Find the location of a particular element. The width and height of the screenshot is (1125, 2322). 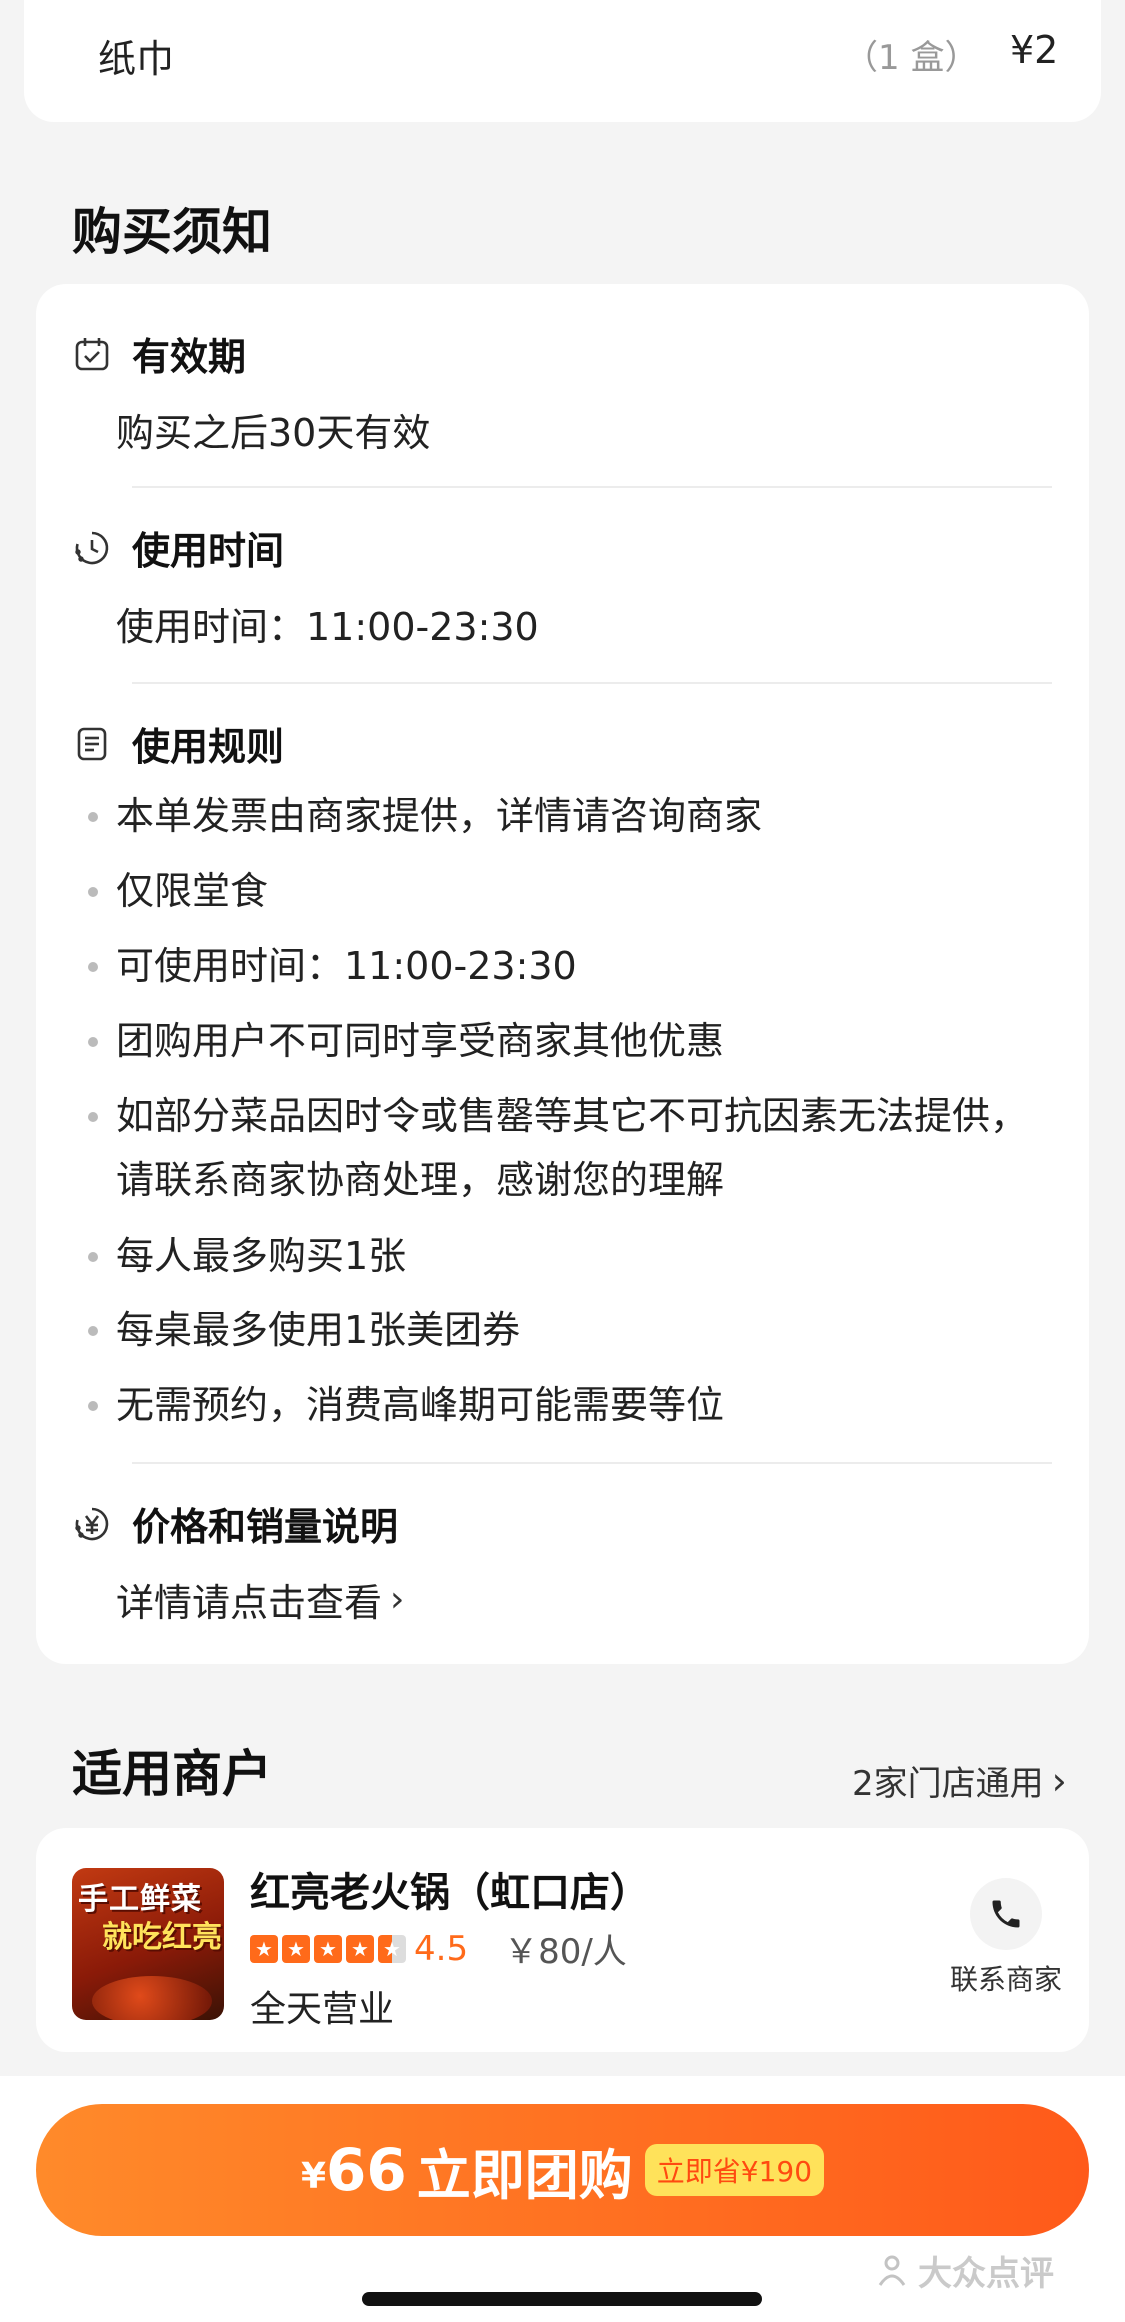

buy-now-button: ¥ 66 立即团购 立即省¥190 is located at coordinates (562, 2170).